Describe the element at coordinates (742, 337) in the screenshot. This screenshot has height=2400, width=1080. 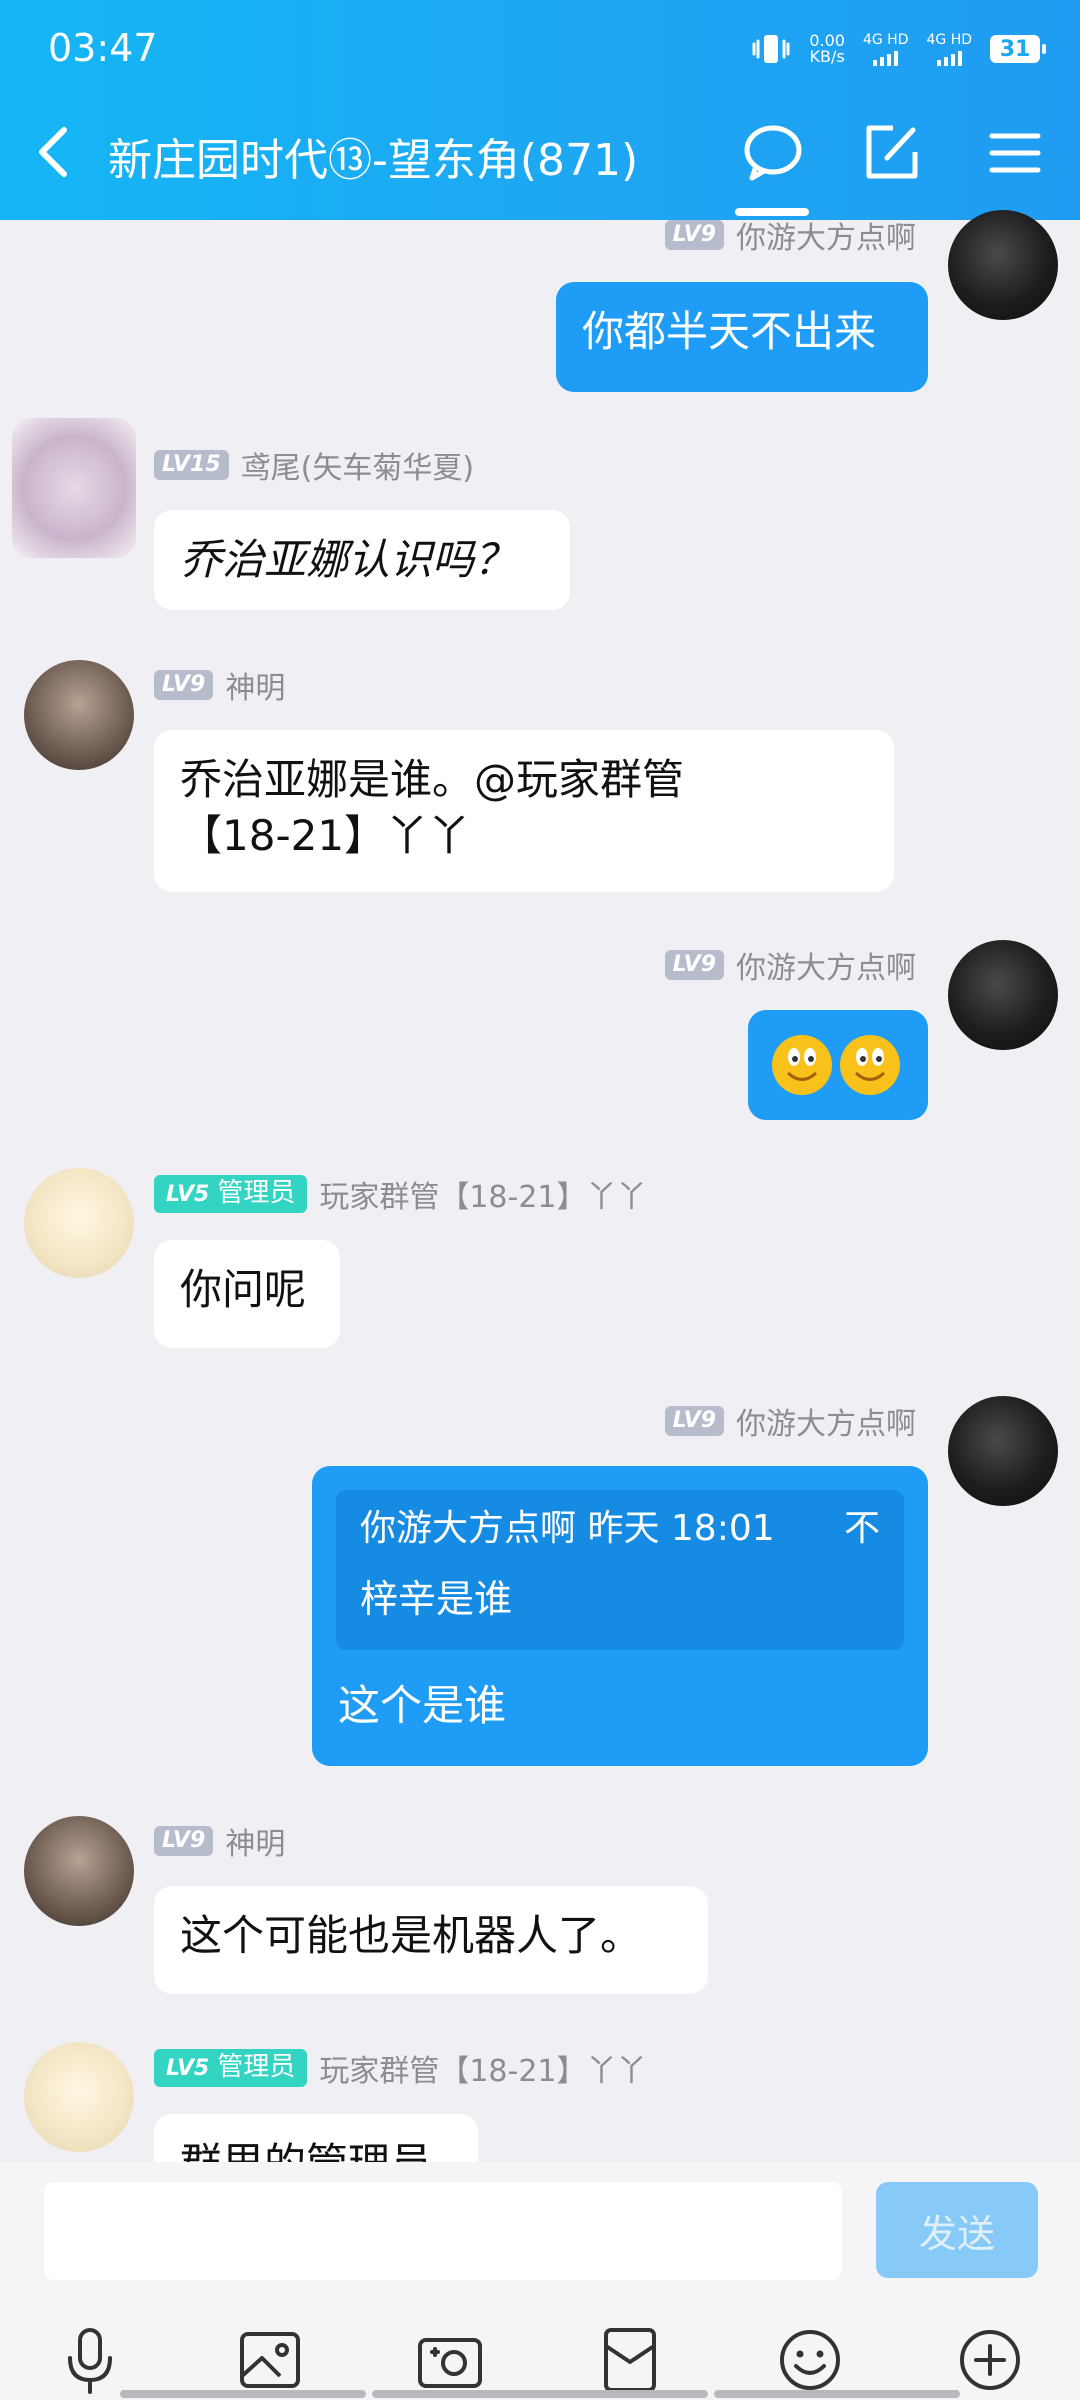
I see `message-bubble: 你都半天不出来` at that location.